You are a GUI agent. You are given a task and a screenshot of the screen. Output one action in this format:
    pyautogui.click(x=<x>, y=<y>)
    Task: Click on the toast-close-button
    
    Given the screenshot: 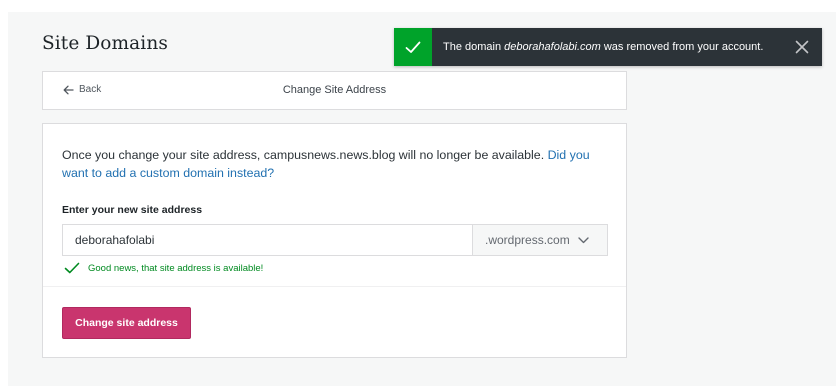 What is the action you would take?
    pyautogui.click(x=802, y=47)
    